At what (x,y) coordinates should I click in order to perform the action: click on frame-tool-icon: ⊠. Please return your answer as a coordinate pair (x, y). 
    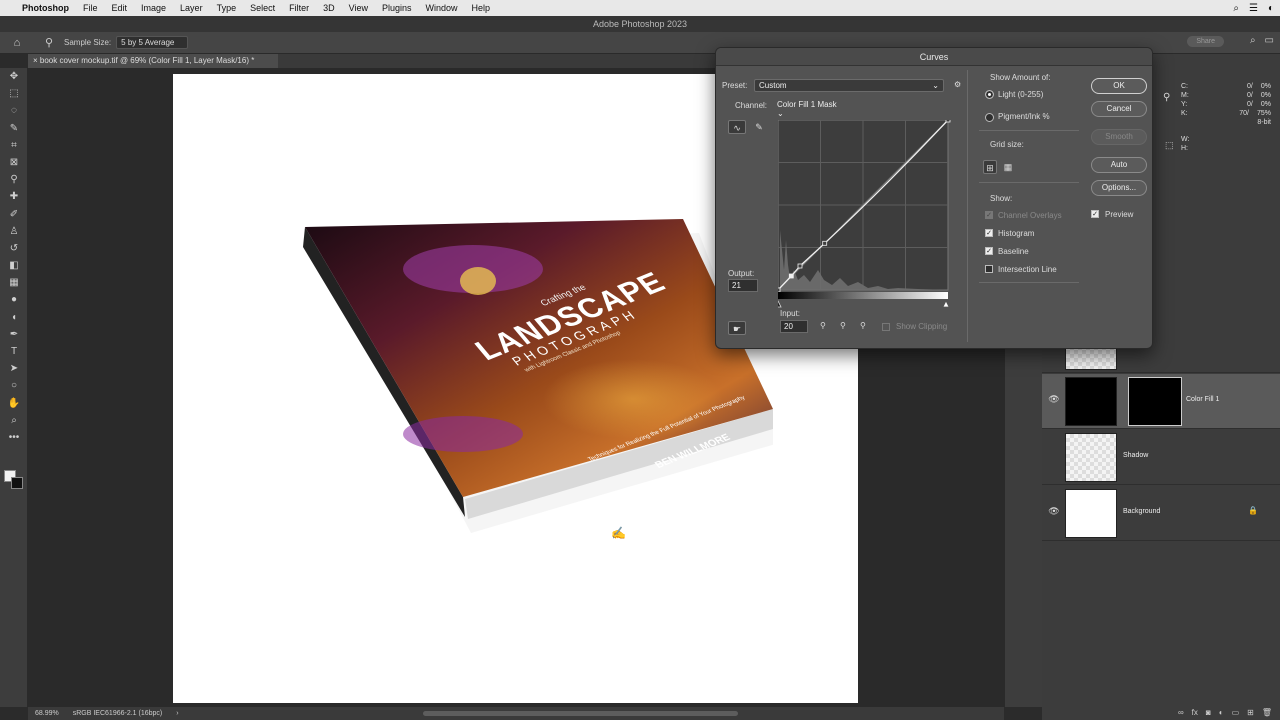
    Looking at the image, I should click on (14, 162).